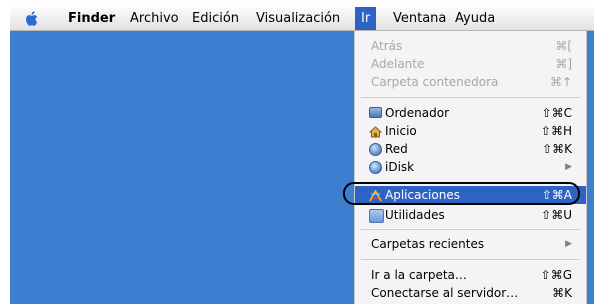 This screenshot has width=594, height=304. I want to click on folder-icon, so click(376, 216).